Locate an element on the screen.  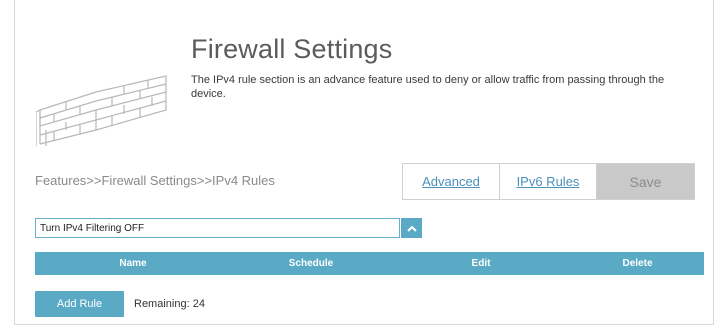
advanced-button: Advanced is located at coordinates (451, 181).